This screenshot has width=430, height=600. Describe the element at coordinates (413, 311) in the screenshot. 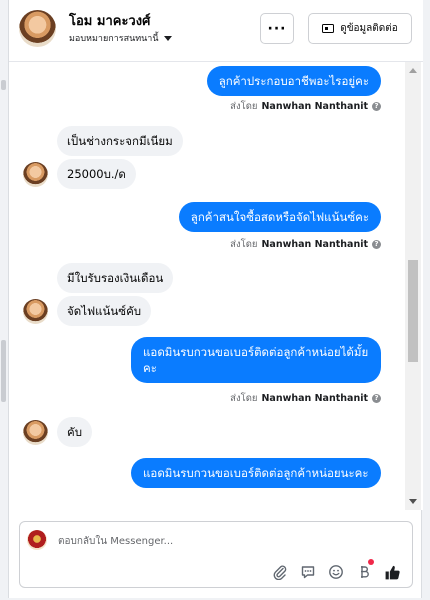

I see `scroll-thumb` at that location.